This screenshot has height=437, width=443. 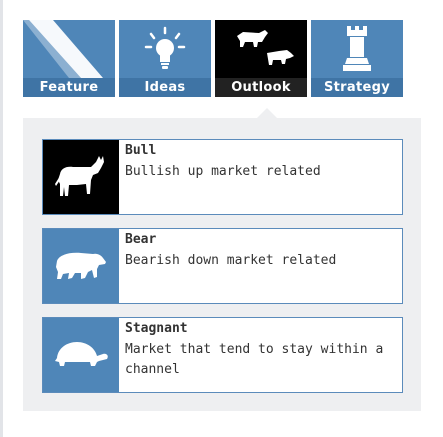 What do you see at coordinates (141, 150) in the screenshot?
I see `card-bull-title: Bull` at bounding box center [141, 150].